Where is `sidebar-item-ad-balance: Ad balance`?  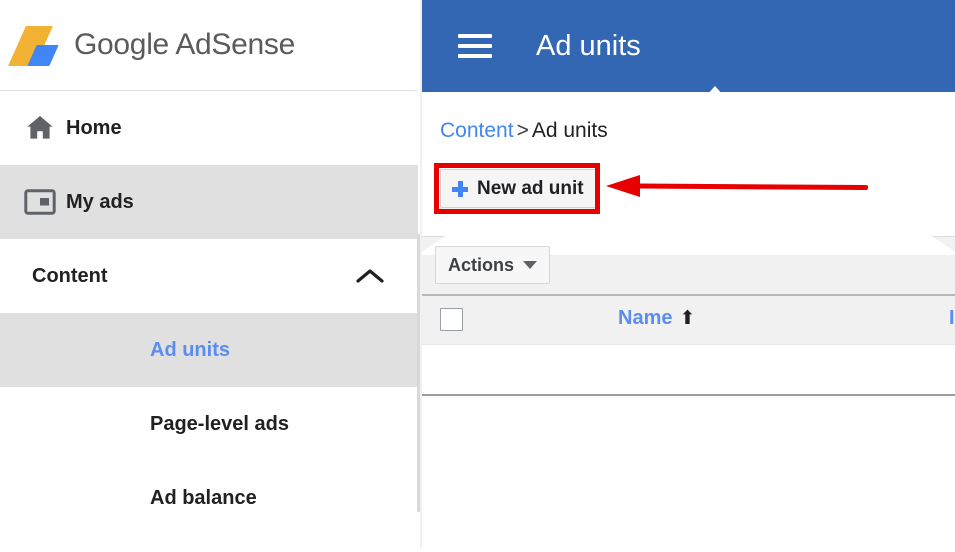
sidebar-item-ad-balance: Ad balance is located at coordinates (209, 498).